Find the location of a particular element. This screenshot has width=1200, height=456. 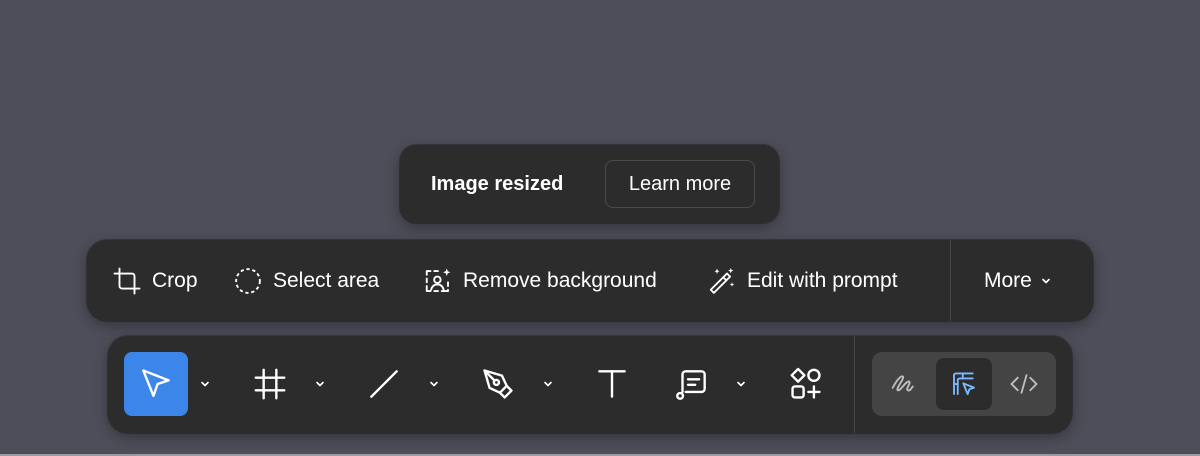

actions-tool-button is located at coordinates (806, 384).